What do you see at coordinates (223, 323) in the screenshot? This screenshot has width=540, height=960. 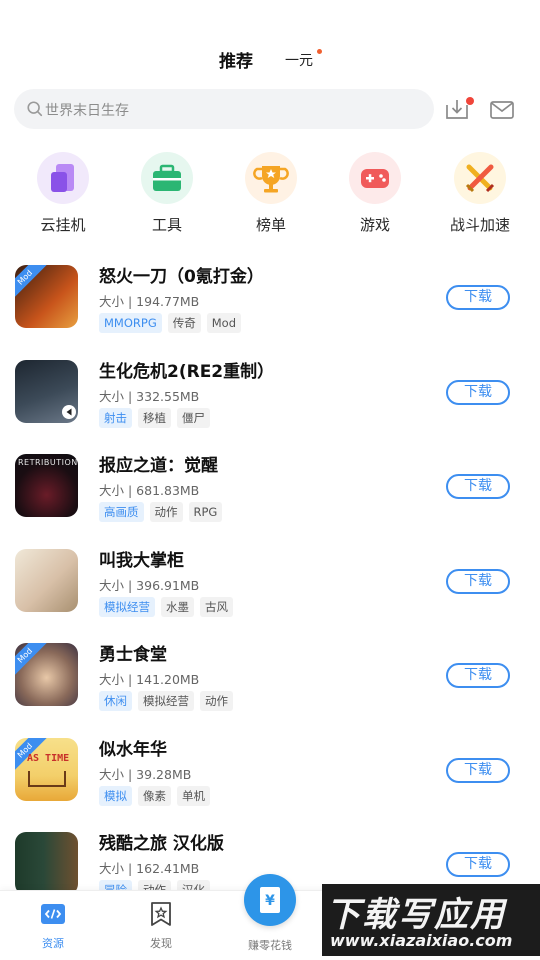 I see `app-tag: Mod` at bounding box center [223, 323].